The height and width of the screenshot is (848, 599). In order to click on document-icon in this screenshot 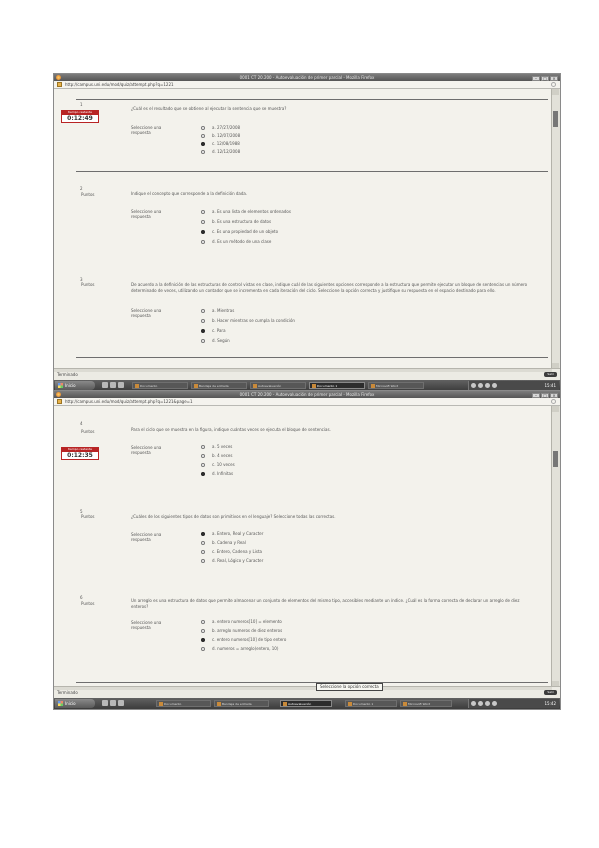, I will do `click(314, 386)`.